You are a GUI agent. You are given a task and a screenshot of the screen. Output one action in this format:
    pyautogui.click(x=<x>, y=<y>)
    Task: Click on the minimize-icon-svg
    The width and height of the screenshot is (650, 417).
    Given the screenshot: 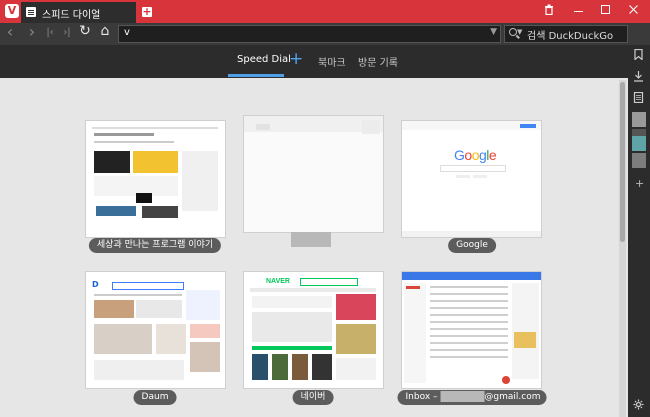 What is the action you would take?
    pyautogui.click(x=578, y=11)
    